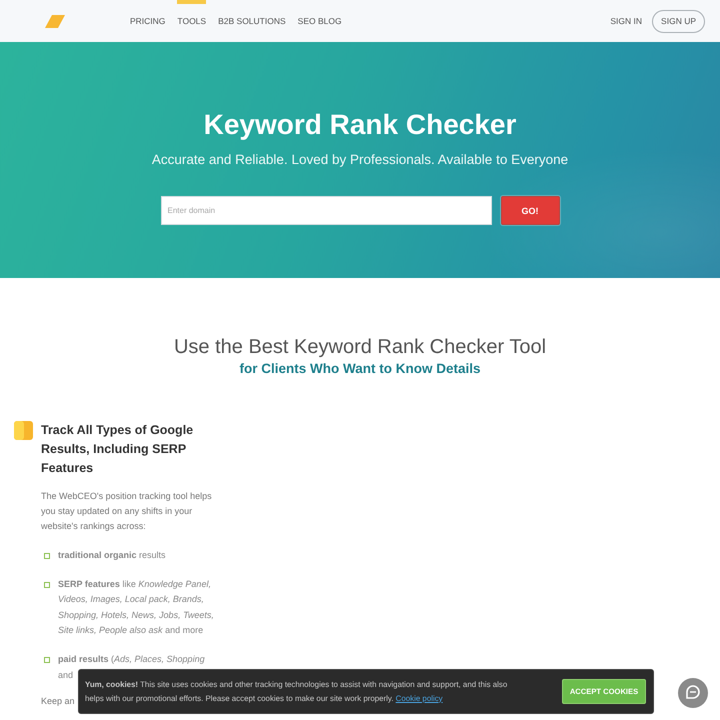  Describe the element at coordinates (360, 369) in the screenshot. I see `section-subtitle: for Clients Who Want to Know Details` at that location.